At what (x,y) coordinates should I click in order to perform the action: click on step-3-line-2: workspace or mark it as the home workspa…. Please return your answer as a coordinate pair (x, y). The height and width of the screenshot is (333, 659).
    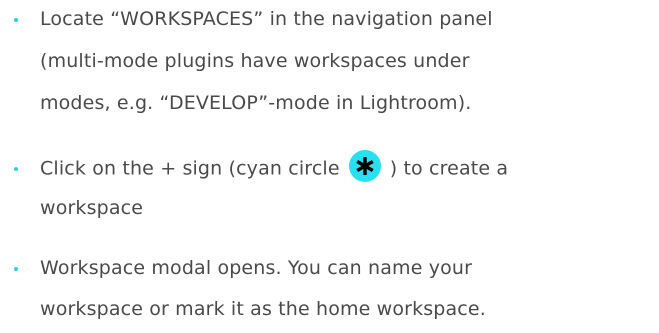
    Looking at the image, I should click on (263, 309).